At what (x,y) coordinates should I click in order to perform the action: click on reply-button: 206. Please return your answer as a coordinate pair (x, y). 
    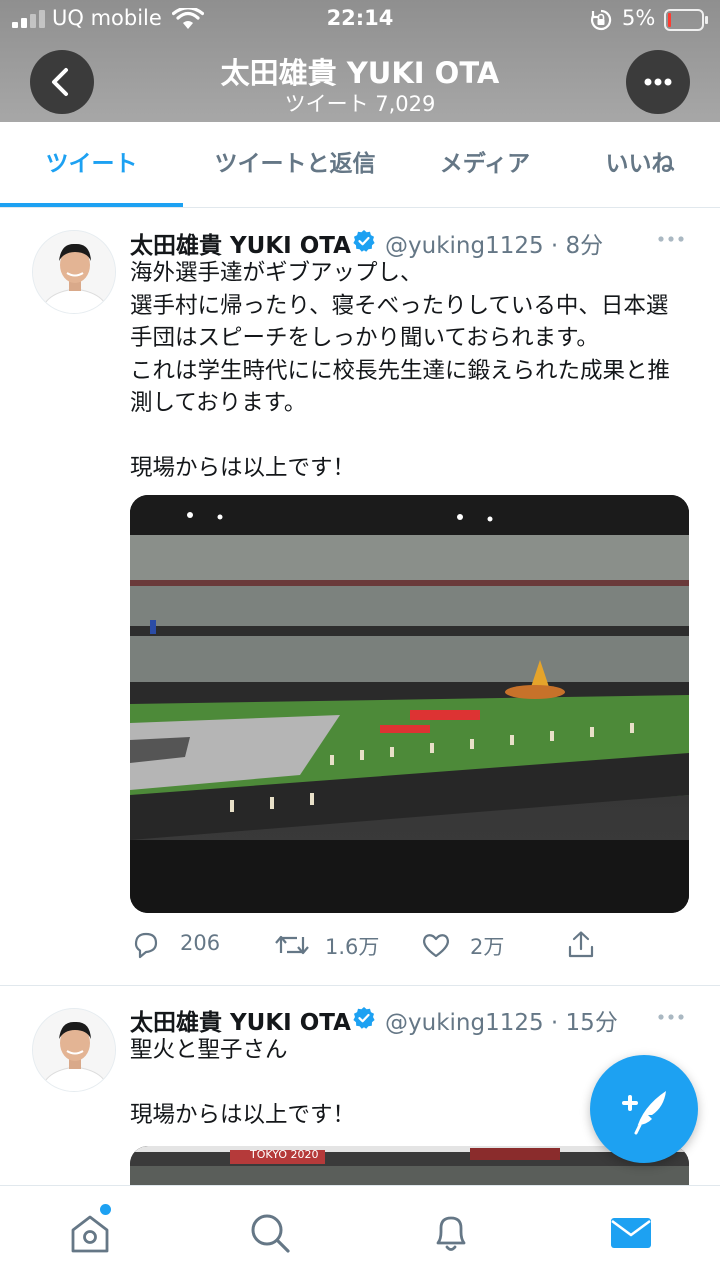
    Looking at the image, I should click on (180, 945).